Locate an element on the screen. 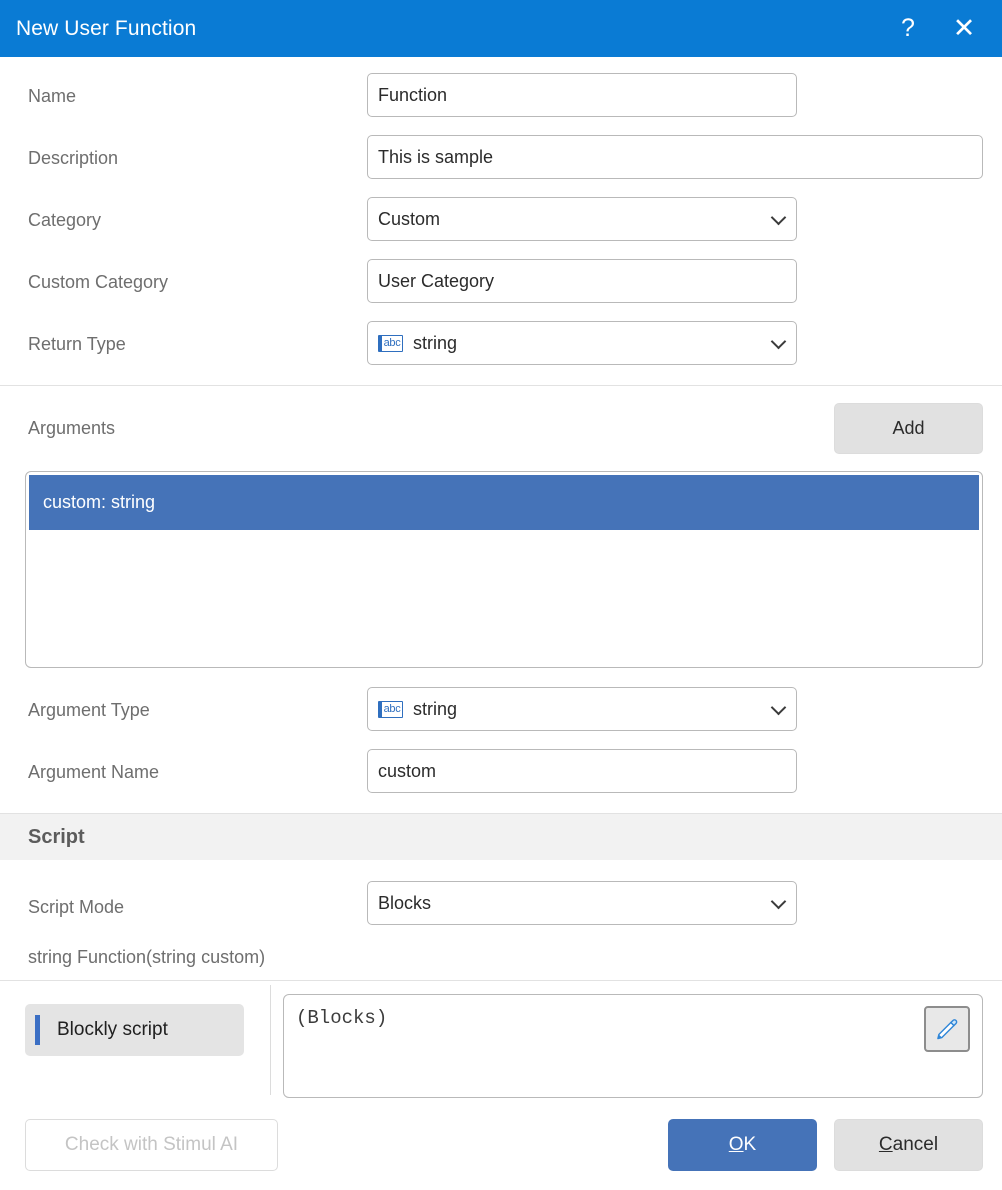 This screenshot has height=1190, width=1002. script-section-header: Script is located at coordinates (501, 836).